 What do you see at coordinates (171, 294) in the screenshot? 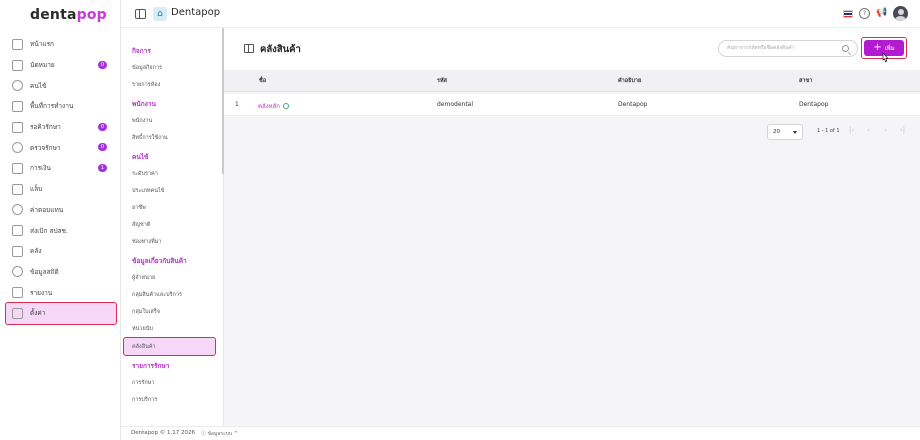
I see `subnav-item: กลุ่มสินค้าและบริการ` at bounding box center [171, 294].